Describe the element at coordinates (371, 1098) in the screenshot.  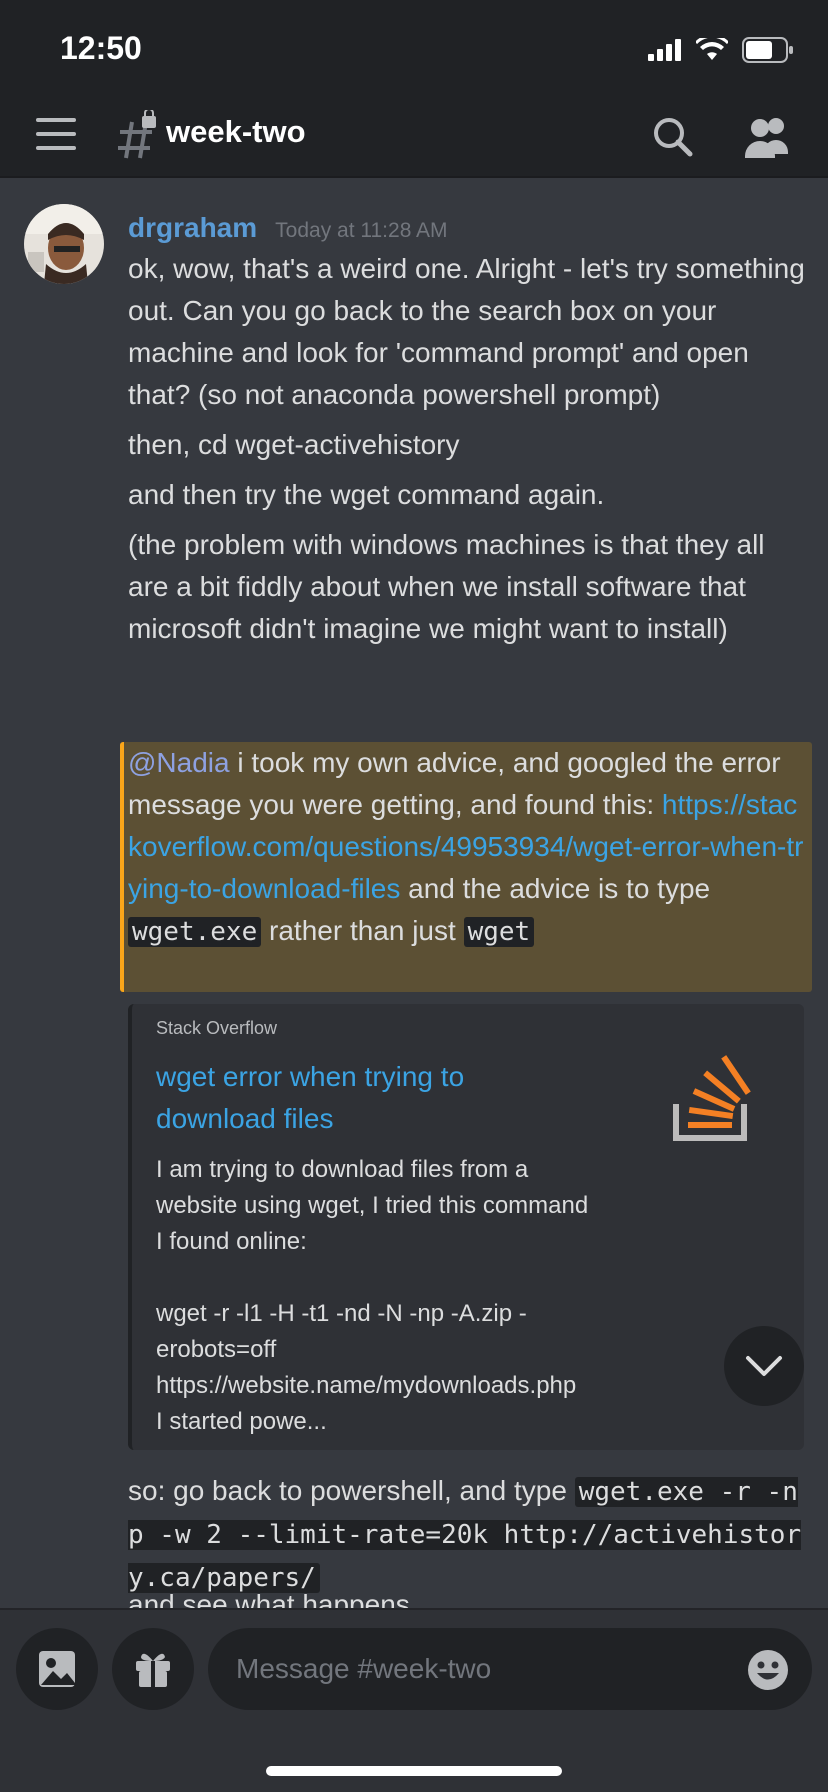
I see `embed-title: wget error when trying to download files` at that location.